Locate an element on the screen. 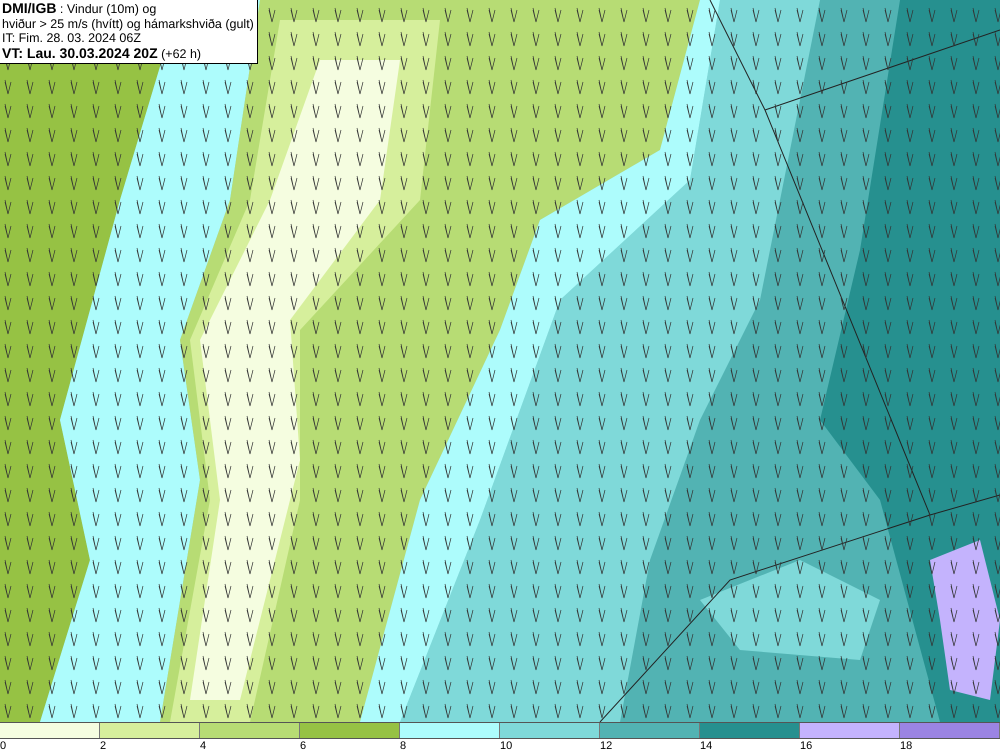  scale-label: 2 is located at coordinates (103, 746).